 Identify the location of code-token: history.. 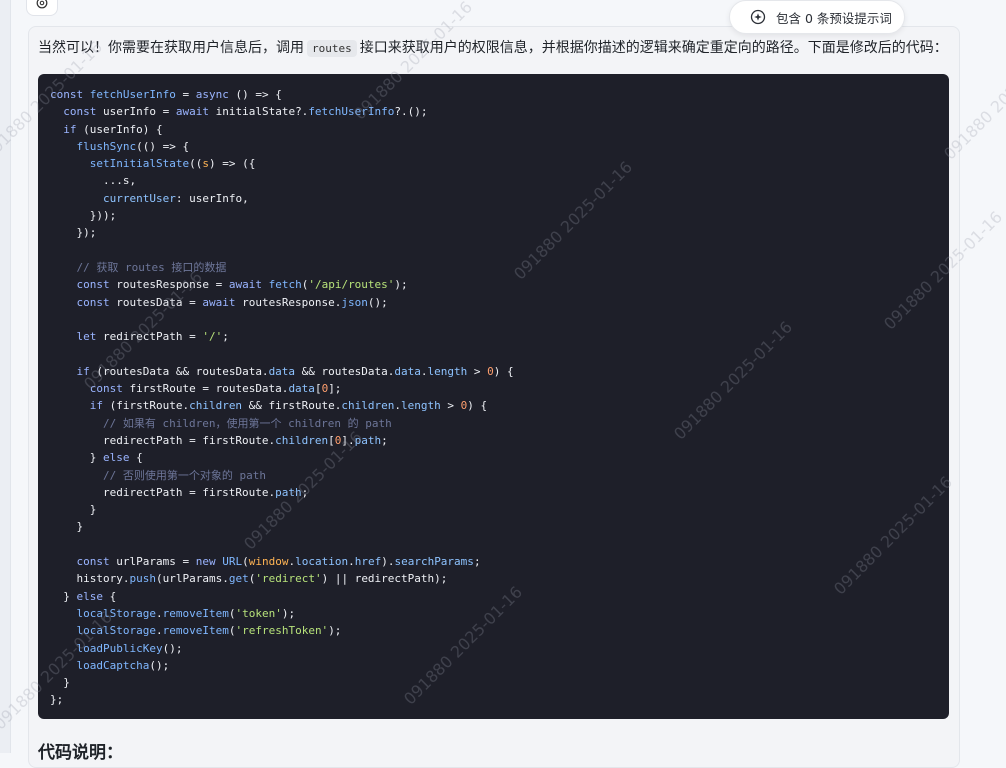
(90, 579).